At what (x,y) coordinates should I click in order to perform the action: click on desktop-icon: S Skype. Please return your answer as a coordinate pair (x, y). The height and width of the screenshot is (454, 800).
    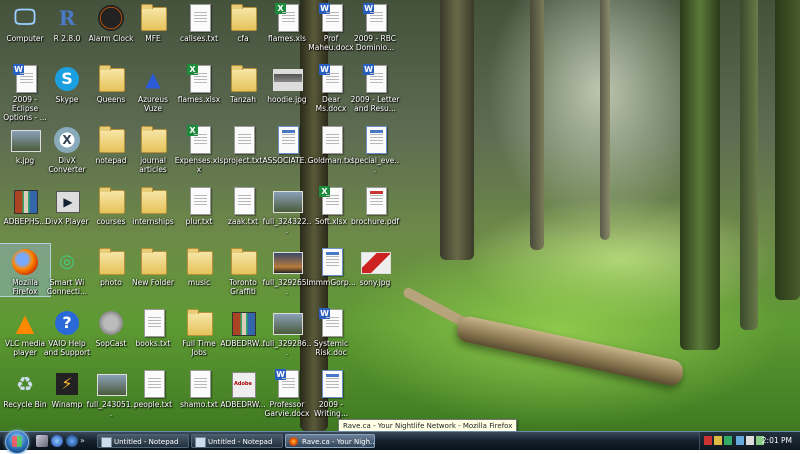
    Looking at the image, I should click on (67, 82).